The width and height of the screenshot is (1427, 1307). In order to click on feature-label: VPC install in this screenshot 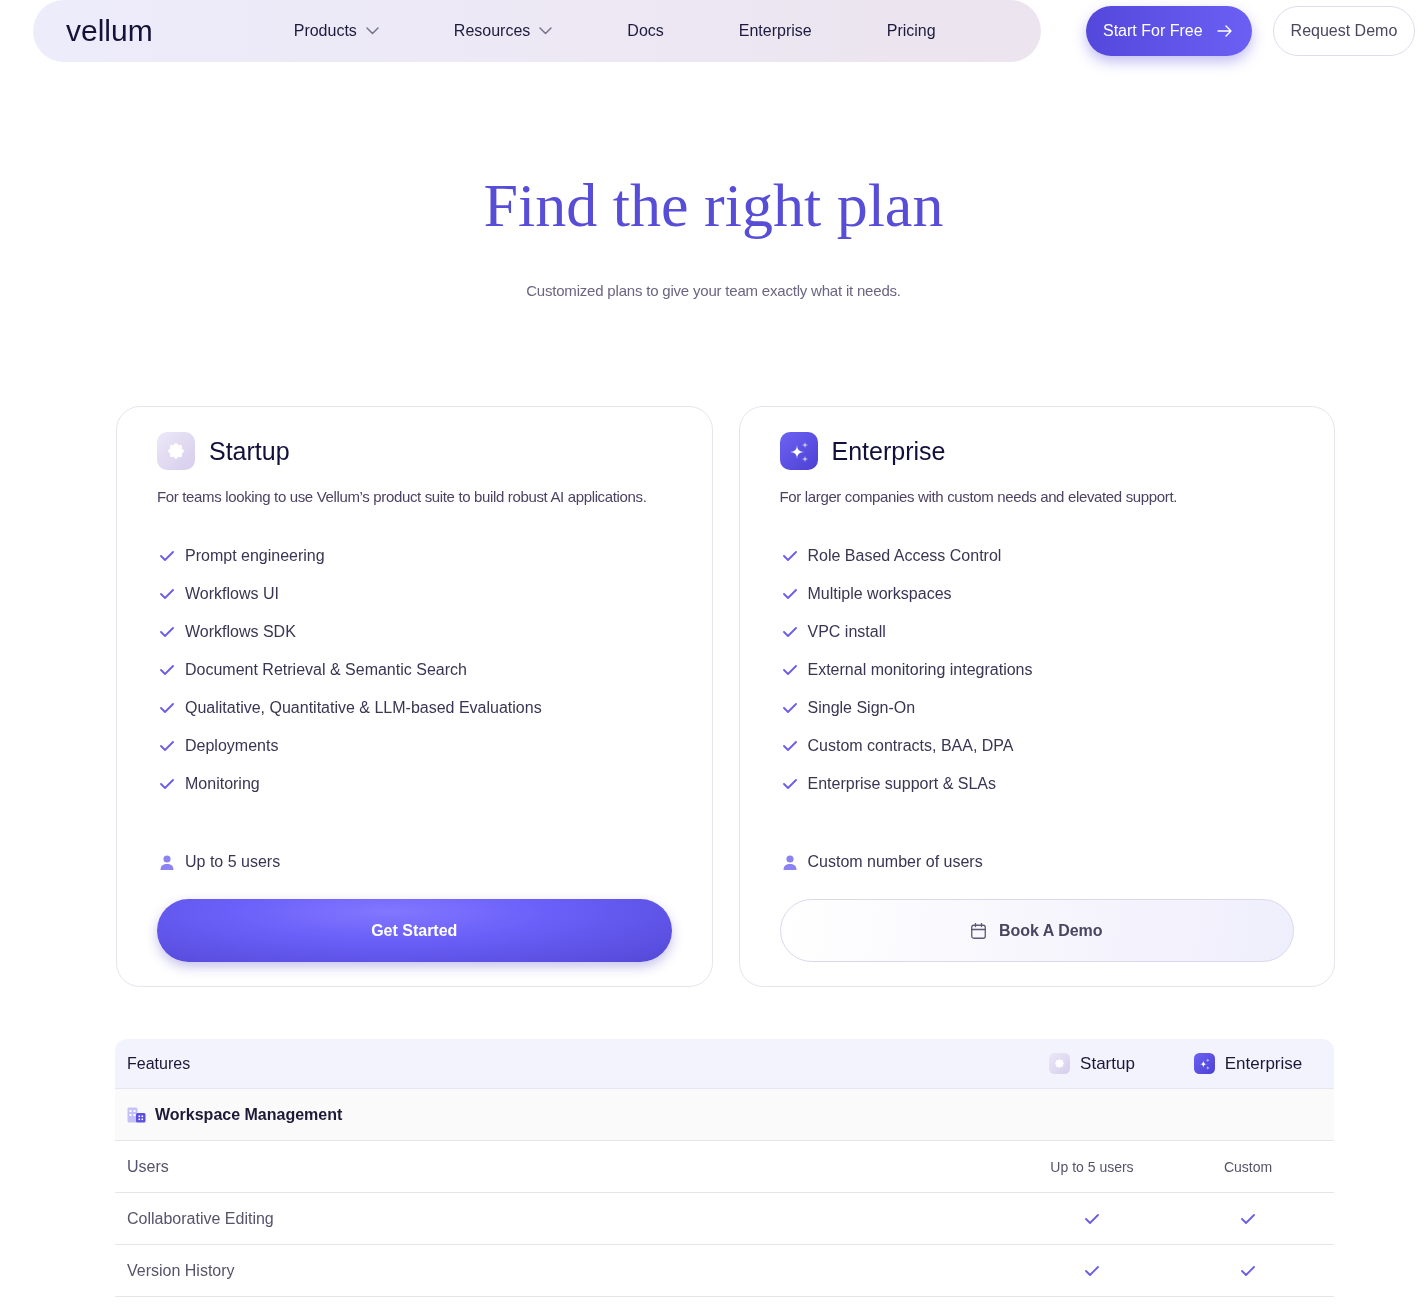, I will do `click(846, 632)`.